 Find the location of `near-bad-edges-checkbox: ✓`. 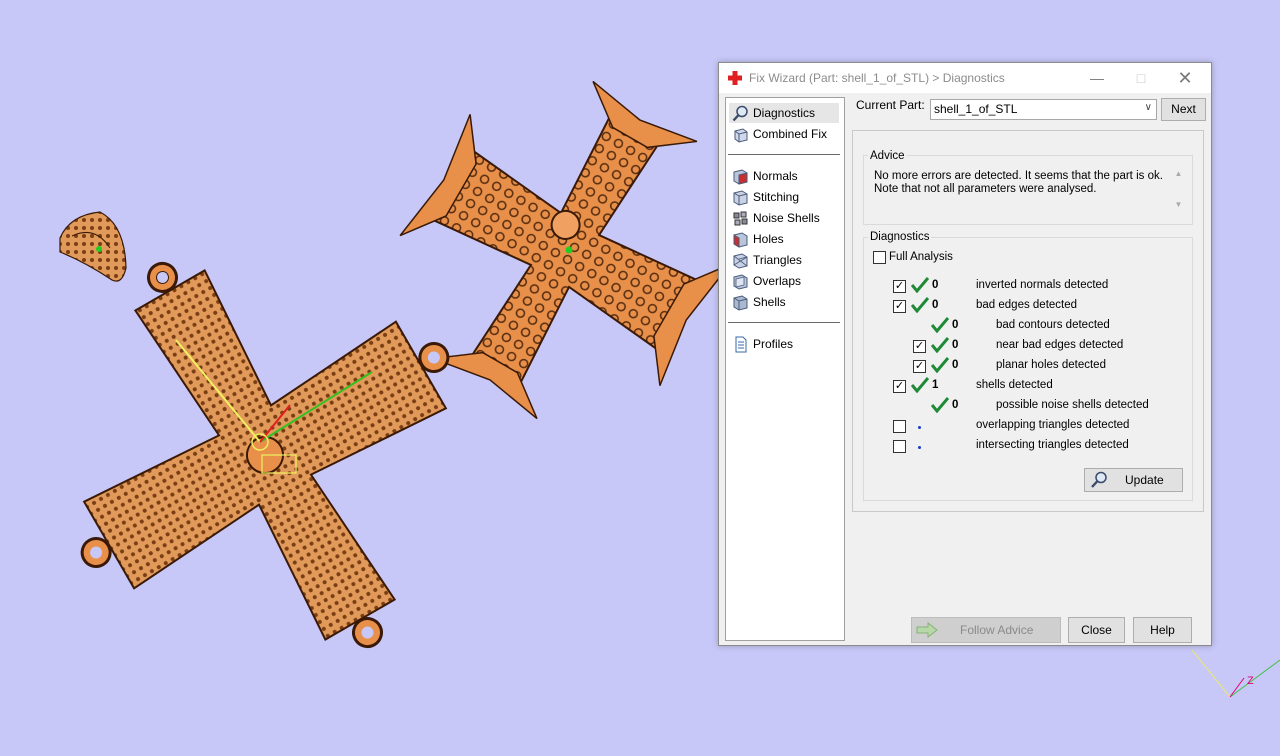

near-bad-edges-checkbox: ✓ is located at coordinates (919, 346).